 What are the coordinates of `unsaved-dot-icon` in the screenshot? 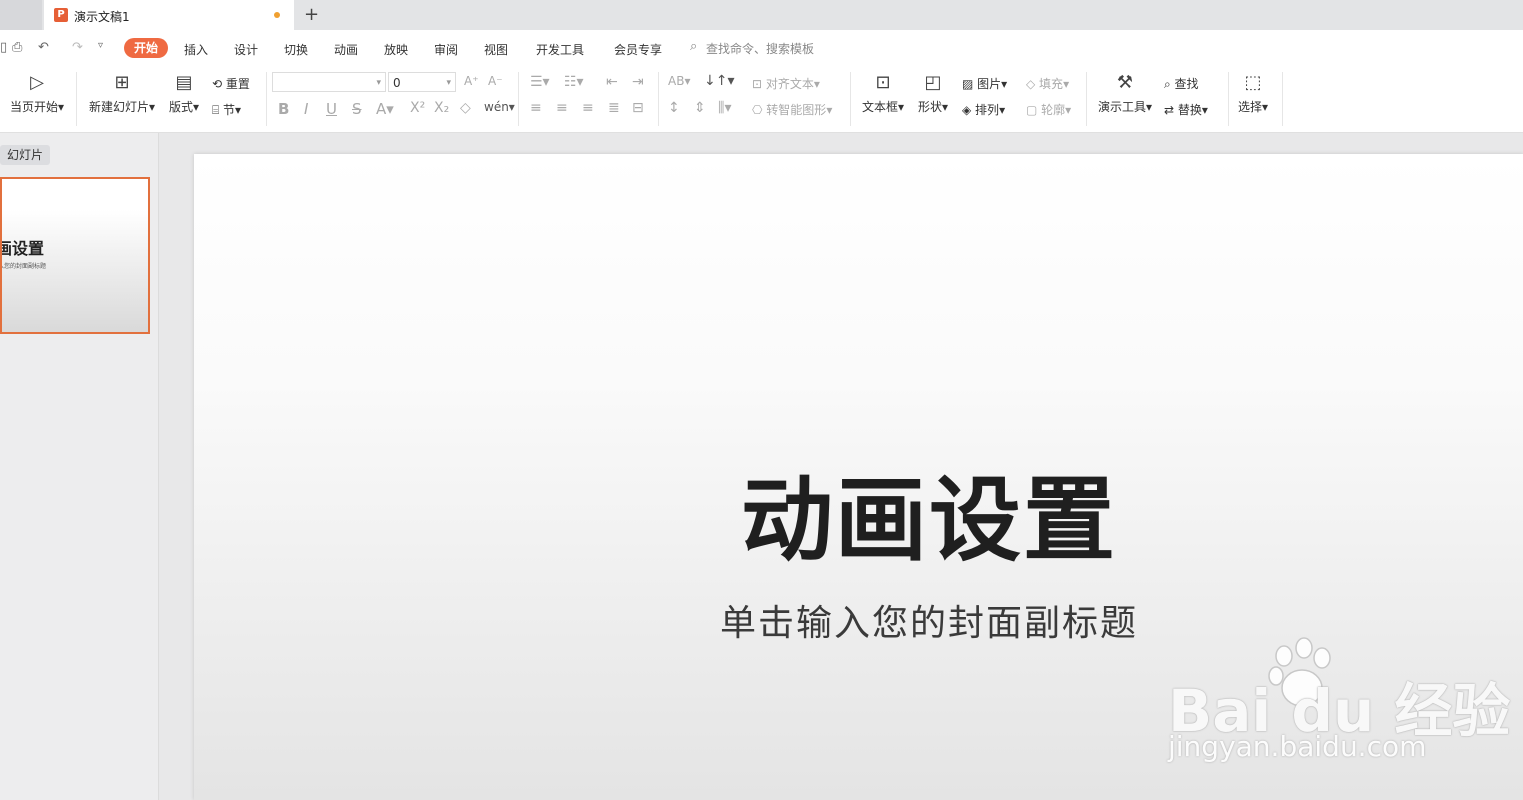 It's located at (277, 15).